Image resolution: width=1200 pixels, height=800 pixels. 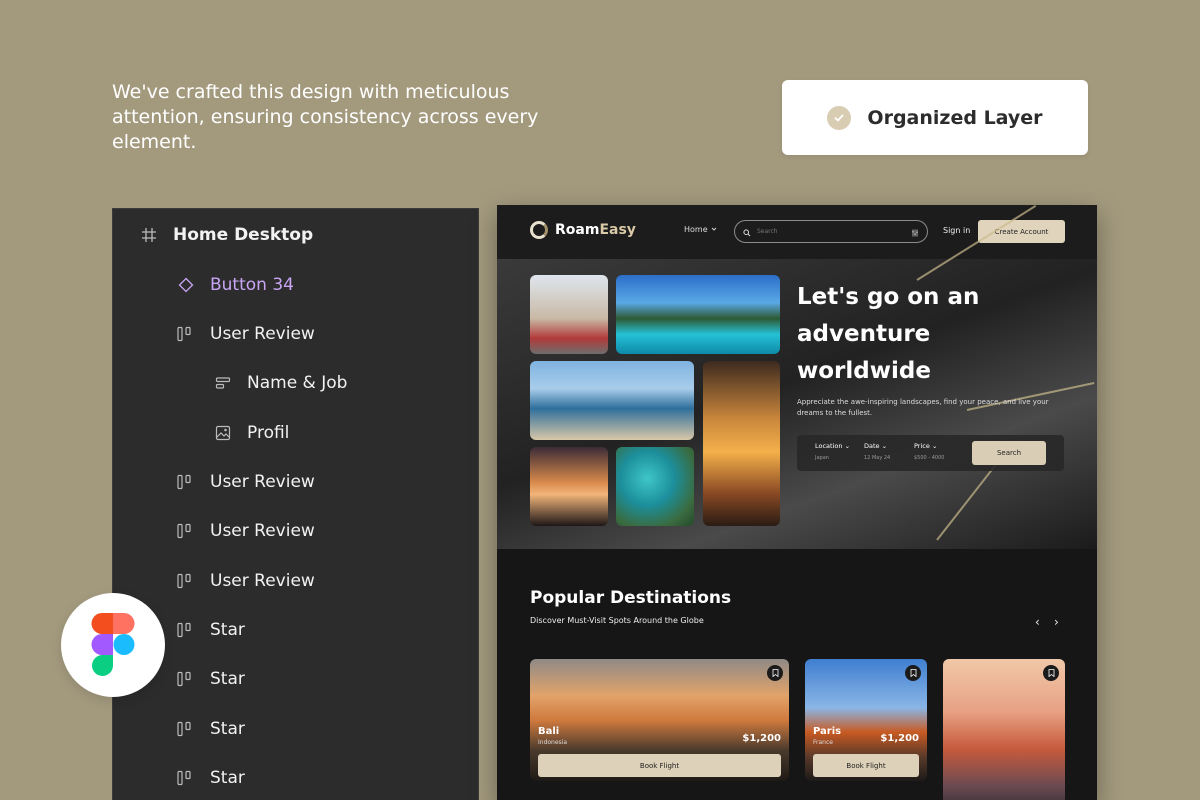 I want to click on layer-label: Name & Job, so click(x=297, y=383).